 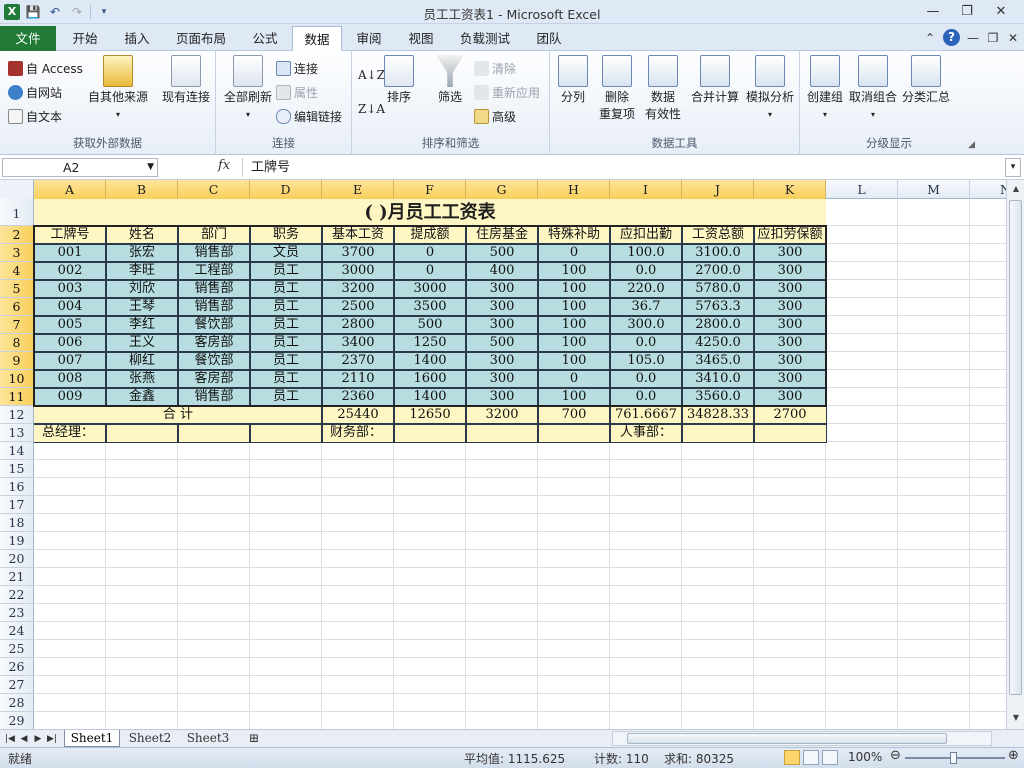 I want to click on from-access-button: 自 Access, so click(x=45, y=68).